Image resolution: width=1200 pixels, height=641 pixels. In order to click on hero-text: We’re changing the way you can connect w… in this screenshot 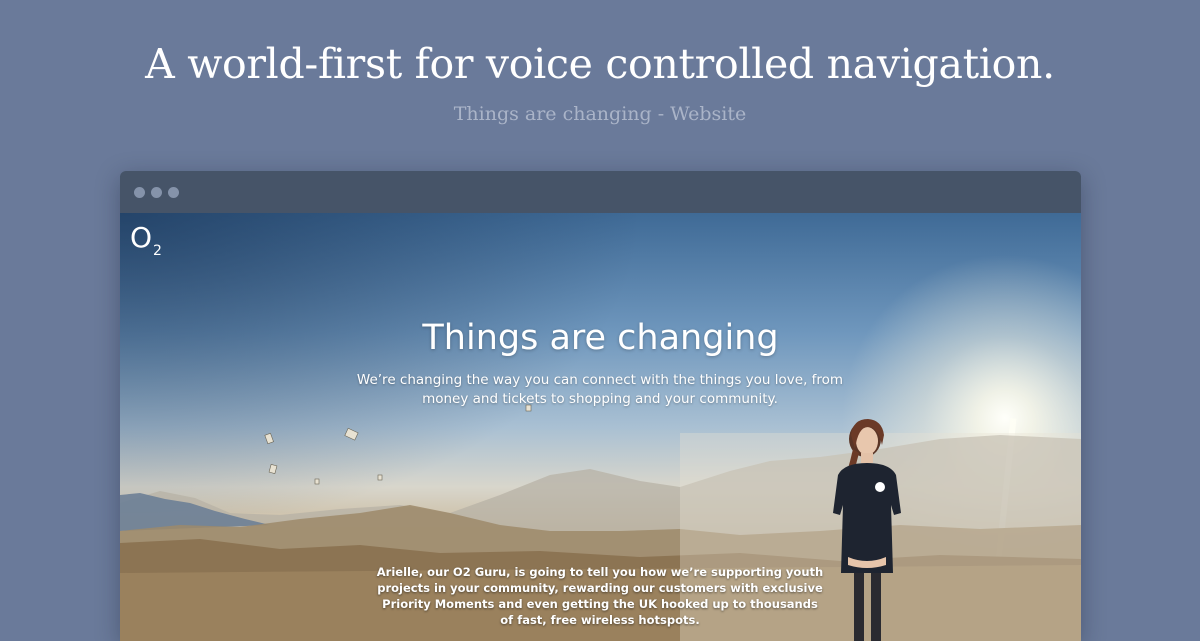, I will do `click(600, 389)`.